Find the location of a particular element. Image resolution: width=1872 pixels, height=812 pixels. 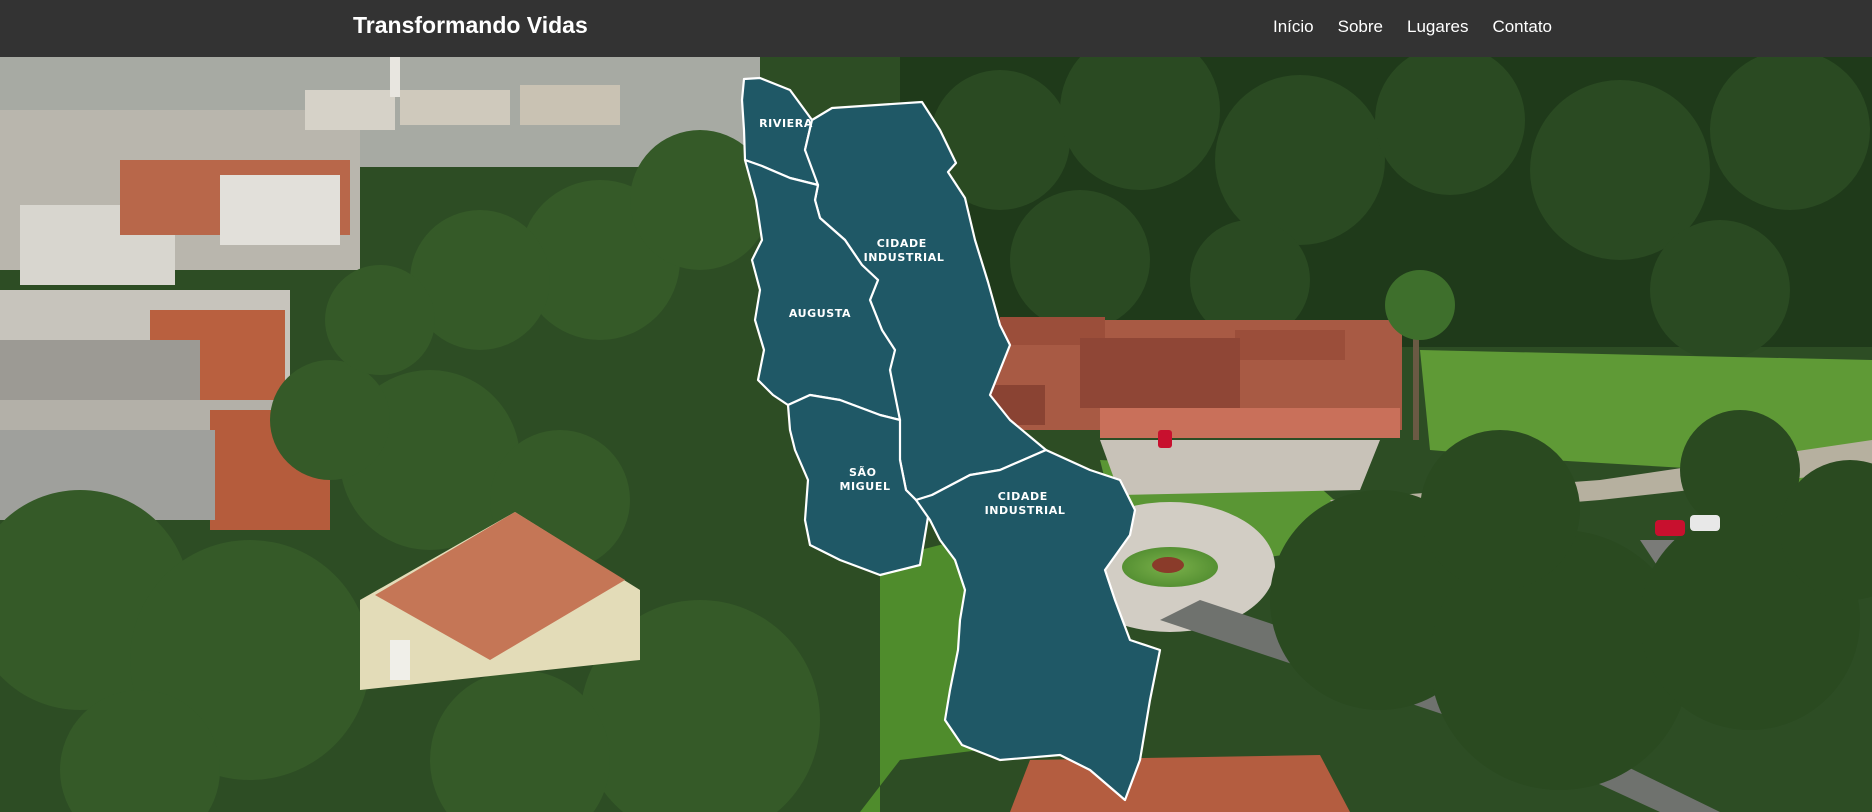

nav-link-inicio: Início is located at coordinates (1293, 27).